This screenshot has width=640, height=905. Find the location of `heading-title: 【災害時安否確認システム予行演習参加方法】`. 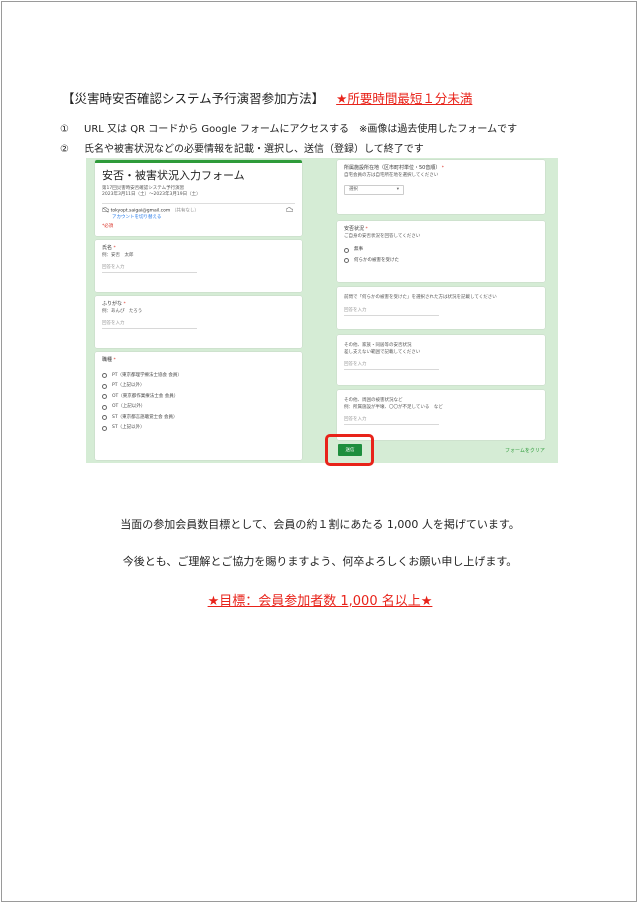

heading-title: 【災害時安否確認システム予行演習参加方法】 is located at coordinates (193, 98).